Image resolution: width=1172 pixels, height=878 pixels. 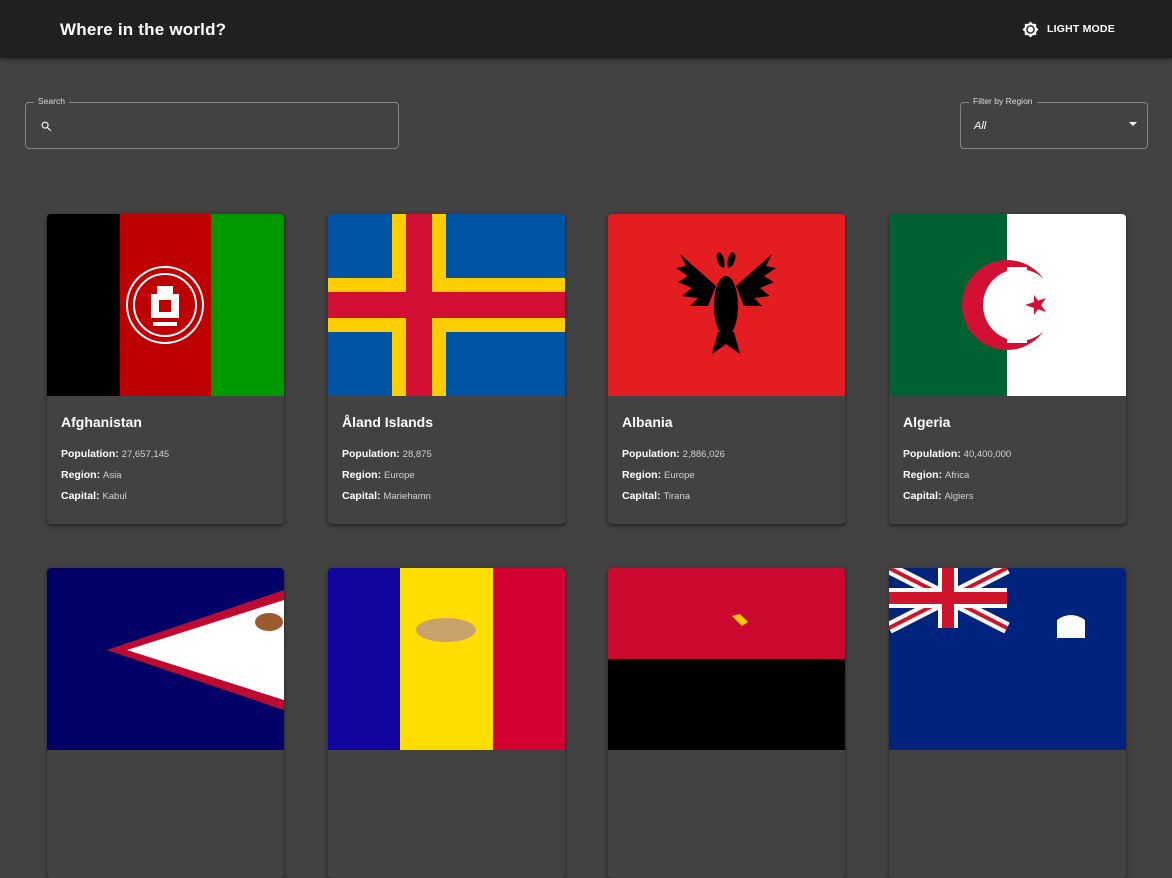 I want to click on flag-albania, so click(x=726, y=305).